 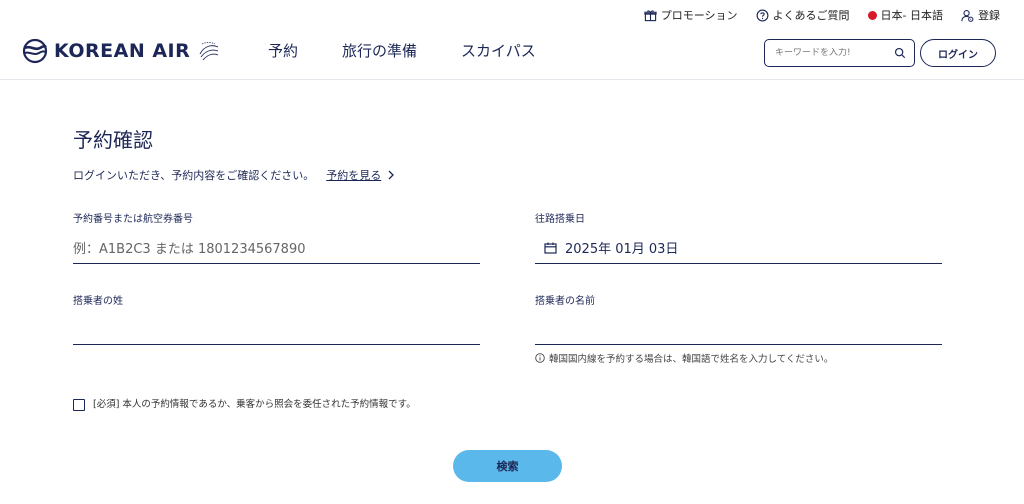 I want to click on agreement-text: [必須] 本人の予約情報であるか、乗客から照会を委任された予約情報です。, so click(x=254, y=404).